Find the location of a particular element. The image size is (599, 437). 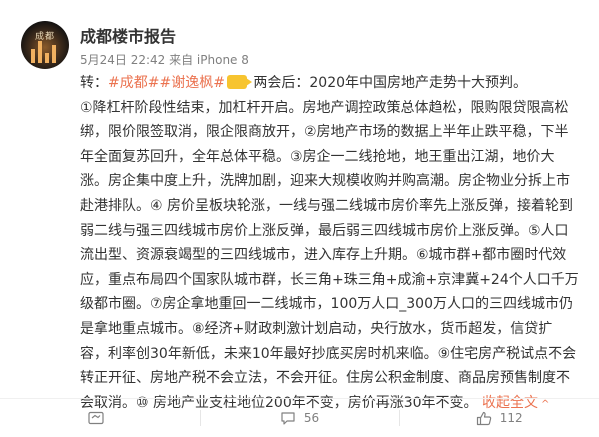

comment-count: 56 is located at coordinates (311, 418).